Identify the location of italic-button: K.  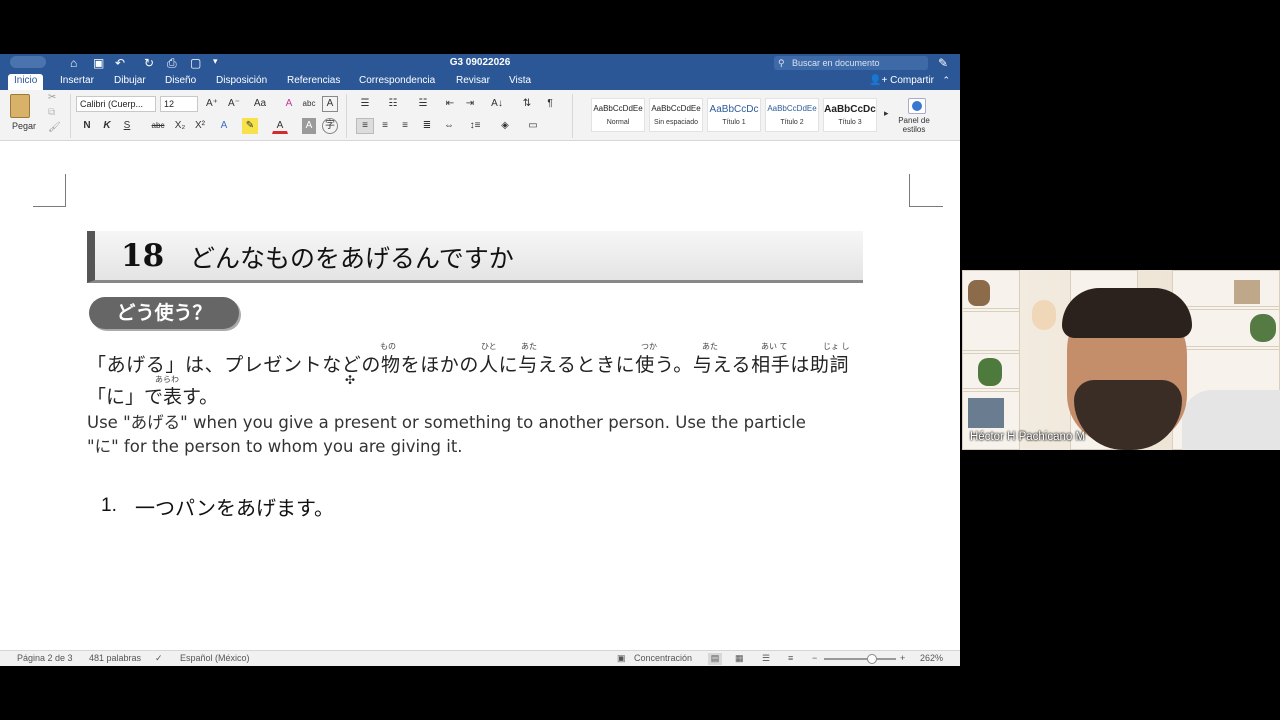
(107, 126).